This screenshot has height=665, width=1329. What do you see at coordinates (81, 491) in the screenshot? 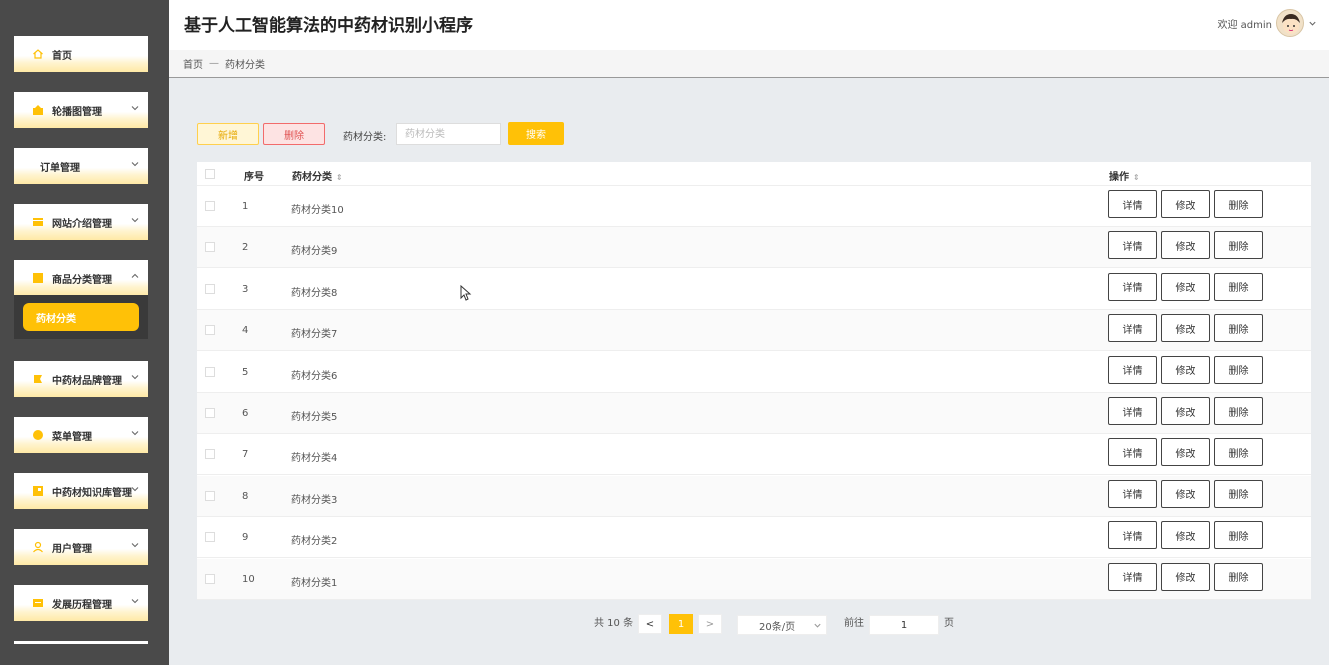
I see `sidebar-item-8: 中药材知识库管理` at bounding box center [81, 491].